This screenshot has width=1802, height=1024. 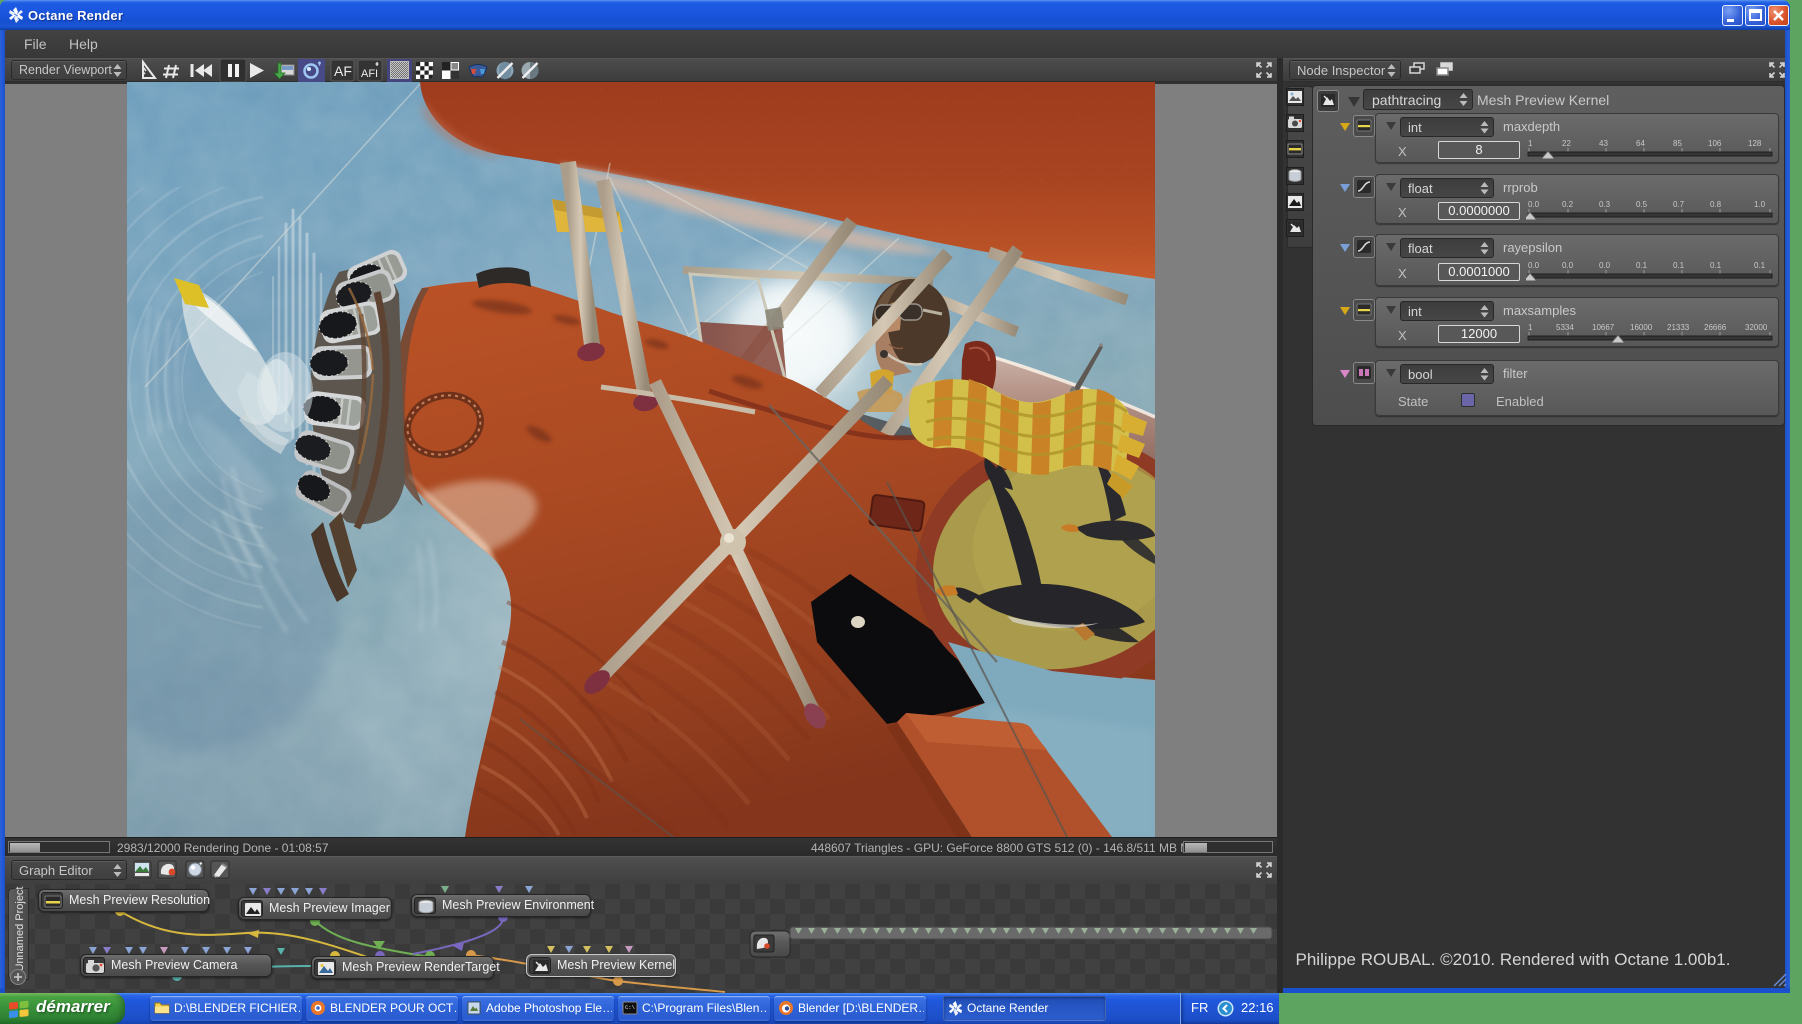 What do you see at coordinates (1677, 143) in the screenshot?
I see `svg-text: 85` at bounding box center [1677, 143].